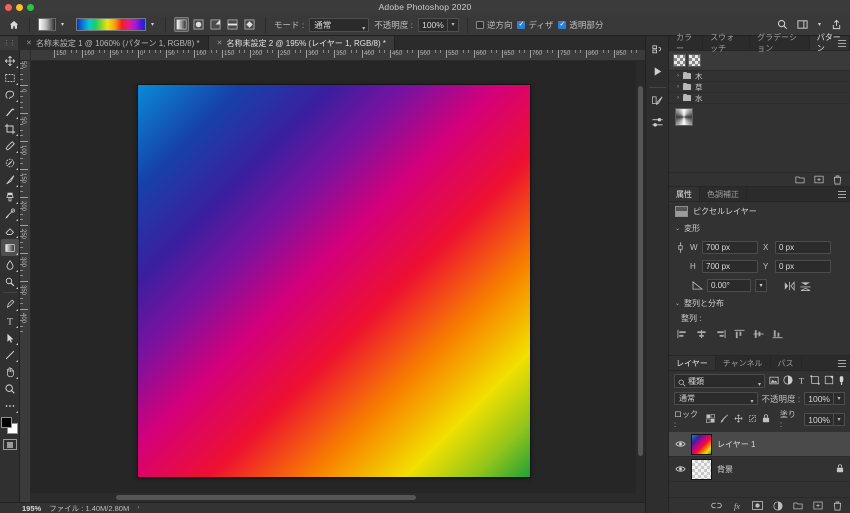 The width and height of the screenshot is (850, 513). Describe the element at coordinates (789, 285) in the screenshot. I see `flip-horizontal-icon` at that location.